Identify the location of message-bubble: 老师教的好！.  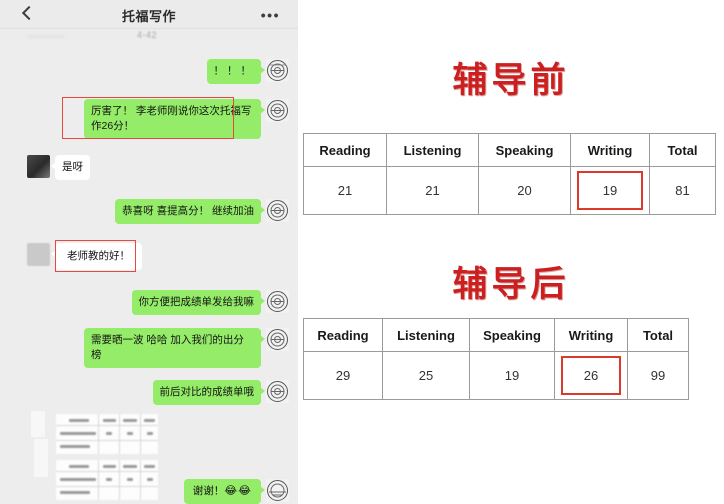
(96, 256).